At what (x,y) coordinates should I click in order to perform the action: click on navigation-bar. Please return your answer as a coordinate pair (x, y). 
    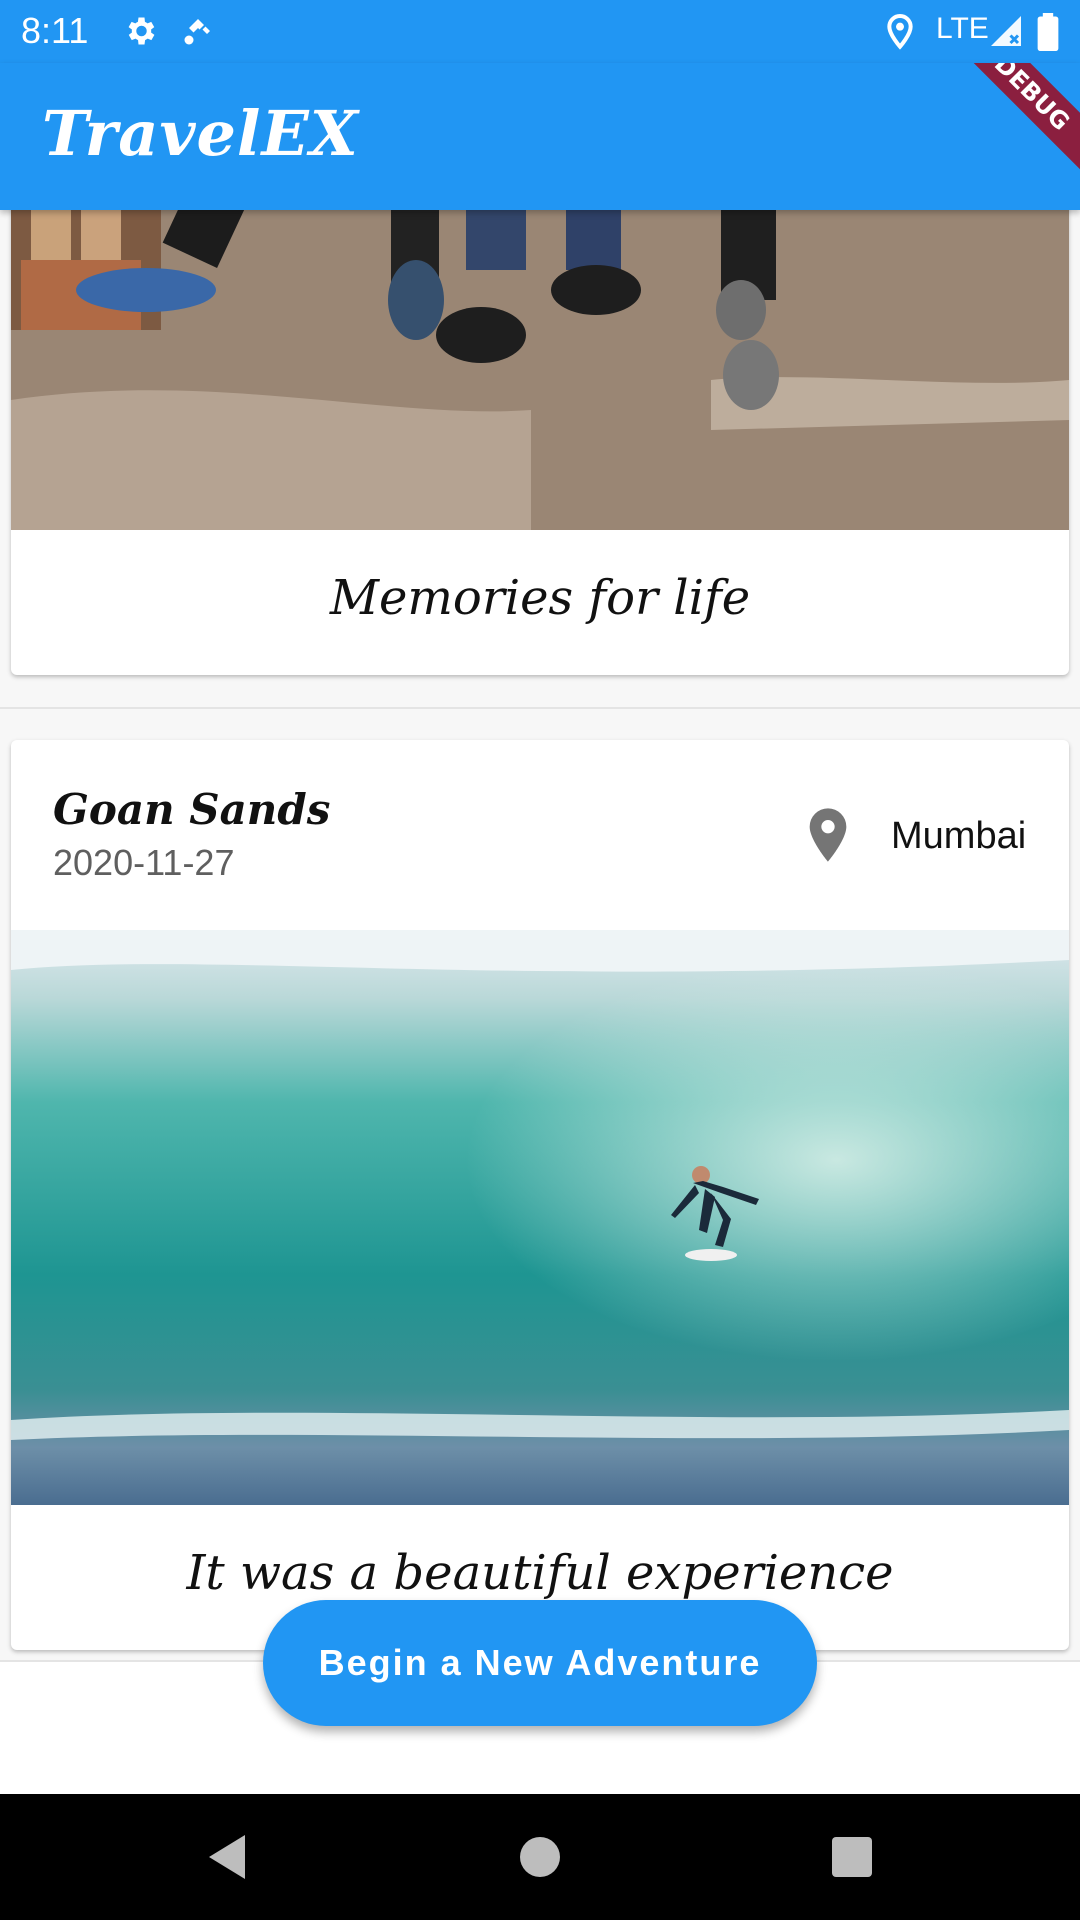
    Looking at the image, I should click on (540, 1857).